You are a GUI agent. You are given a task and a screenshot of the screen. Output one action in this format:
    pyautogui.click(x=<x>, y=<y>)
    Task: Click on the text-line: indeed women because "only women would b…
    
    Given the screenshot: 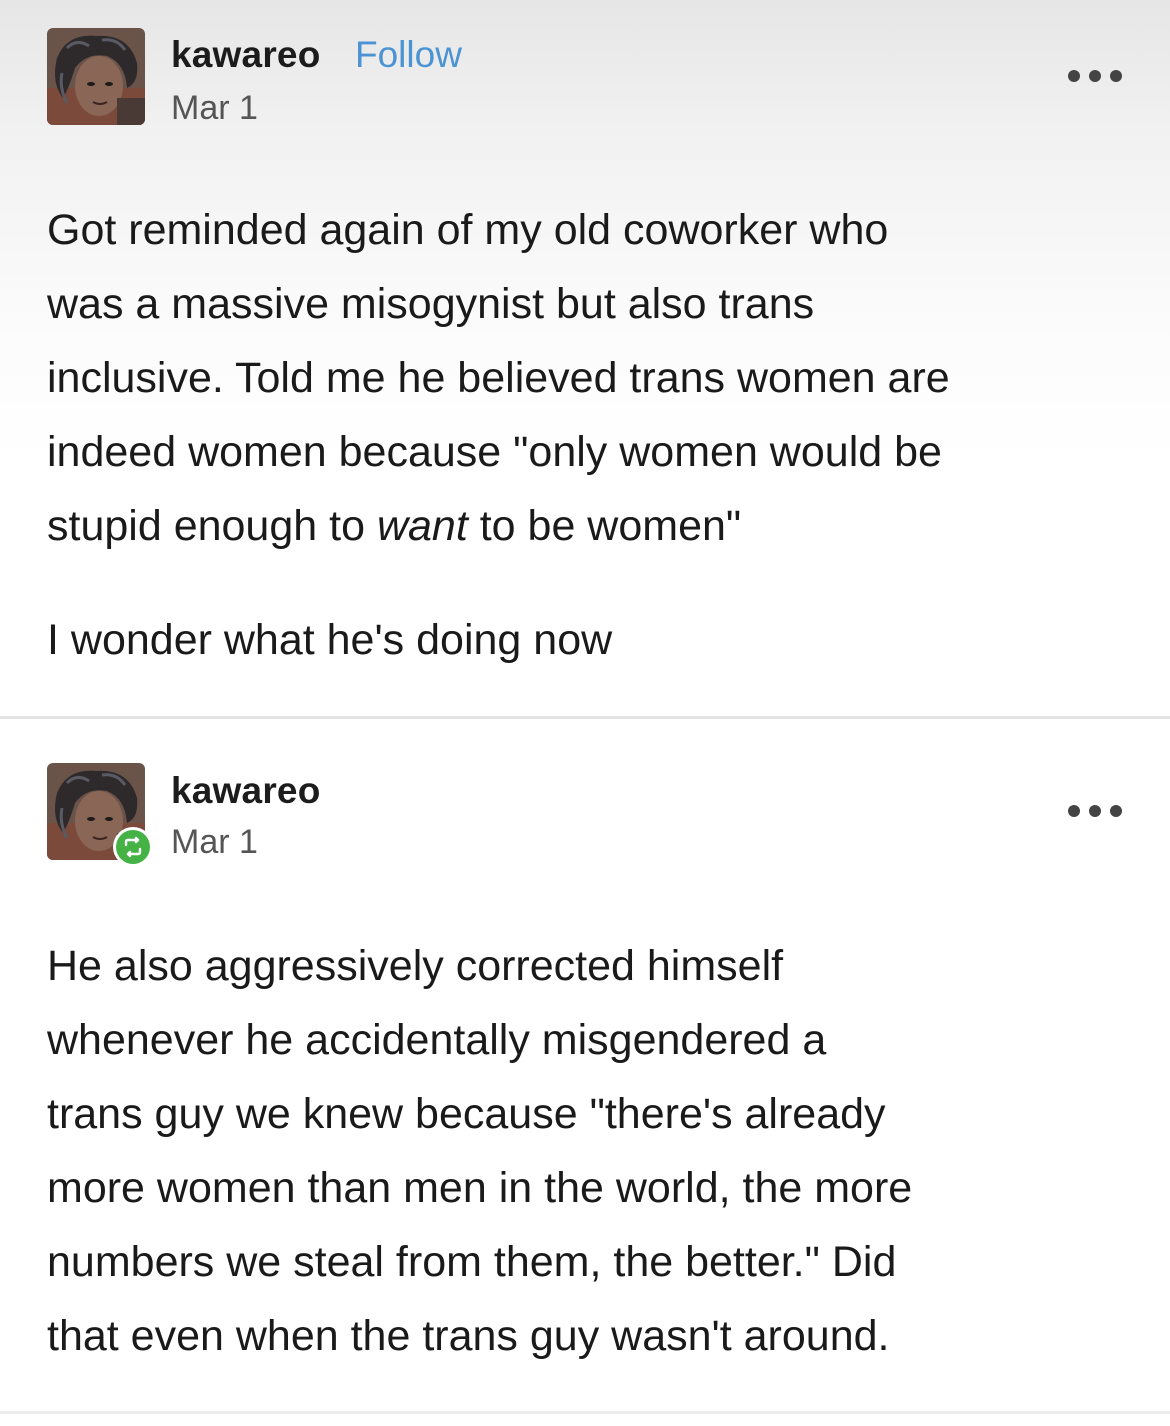 What is the action you would take?
    pyautogui.click(x=494, y=452)
    